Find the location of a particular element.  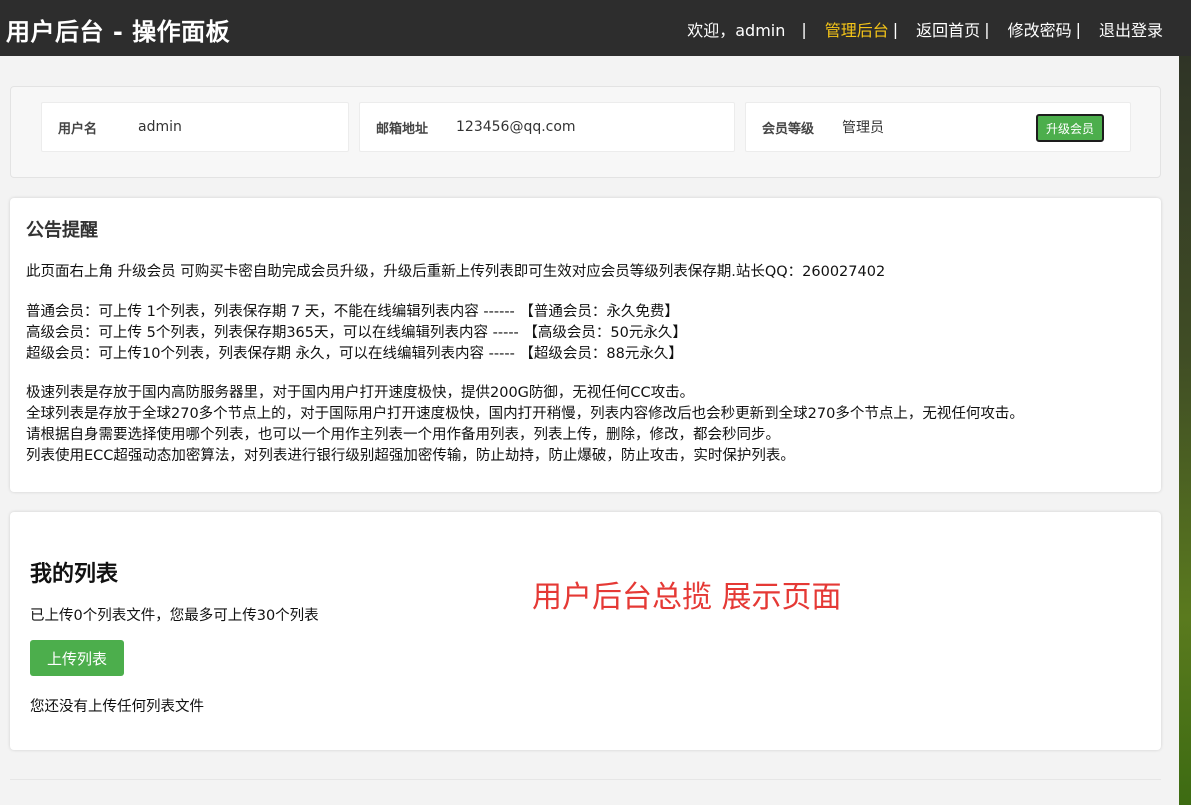

nav-change-password-link: 修改密码 is located at coordinates (1040, 29).